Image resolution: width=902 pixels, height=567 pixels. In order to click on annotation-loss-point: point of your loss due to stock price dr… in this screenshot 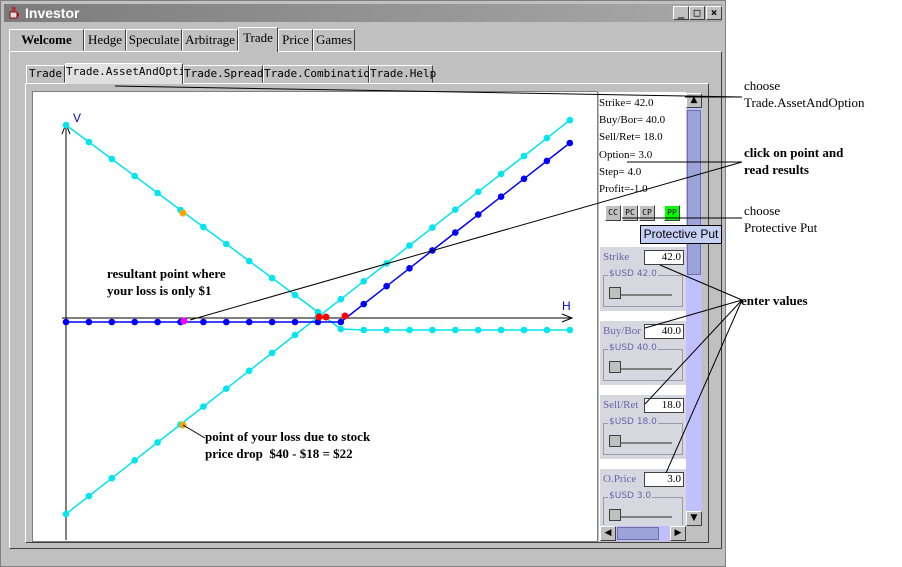, I will do `click(288, 445)`.